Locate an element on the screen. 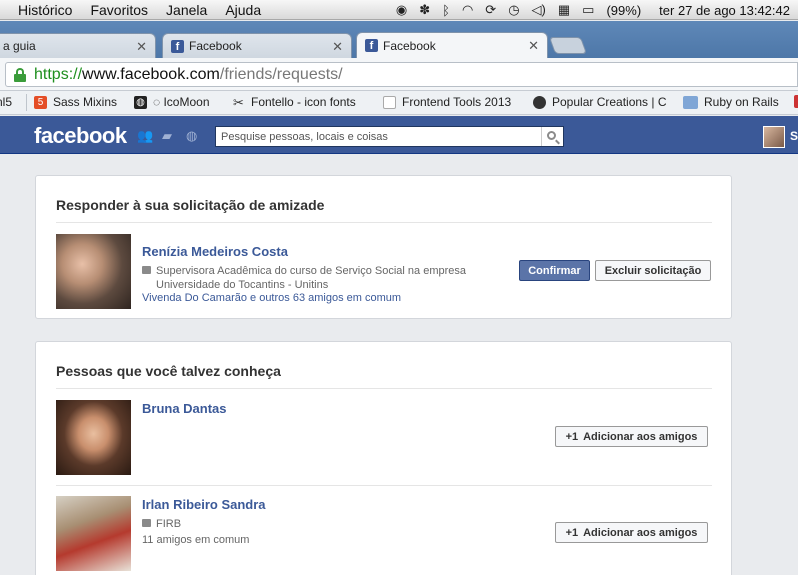 The width and height of the screenshot is (798, 575). icomoon-icon: ◍ is located at coordinates (140, 102).